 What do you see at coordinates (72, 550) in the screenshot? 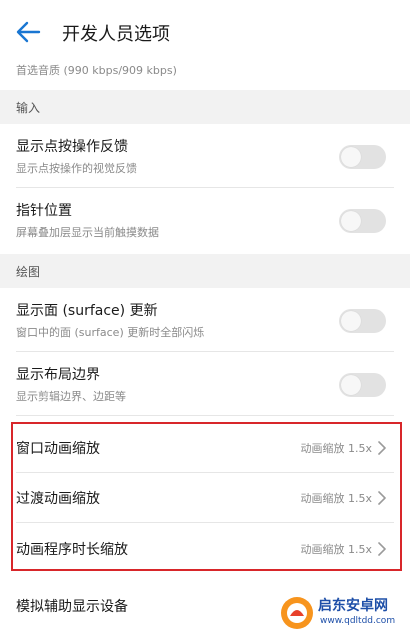
I see `setting-title: 动画程序时长缩放` at bounding box center [72, 550].